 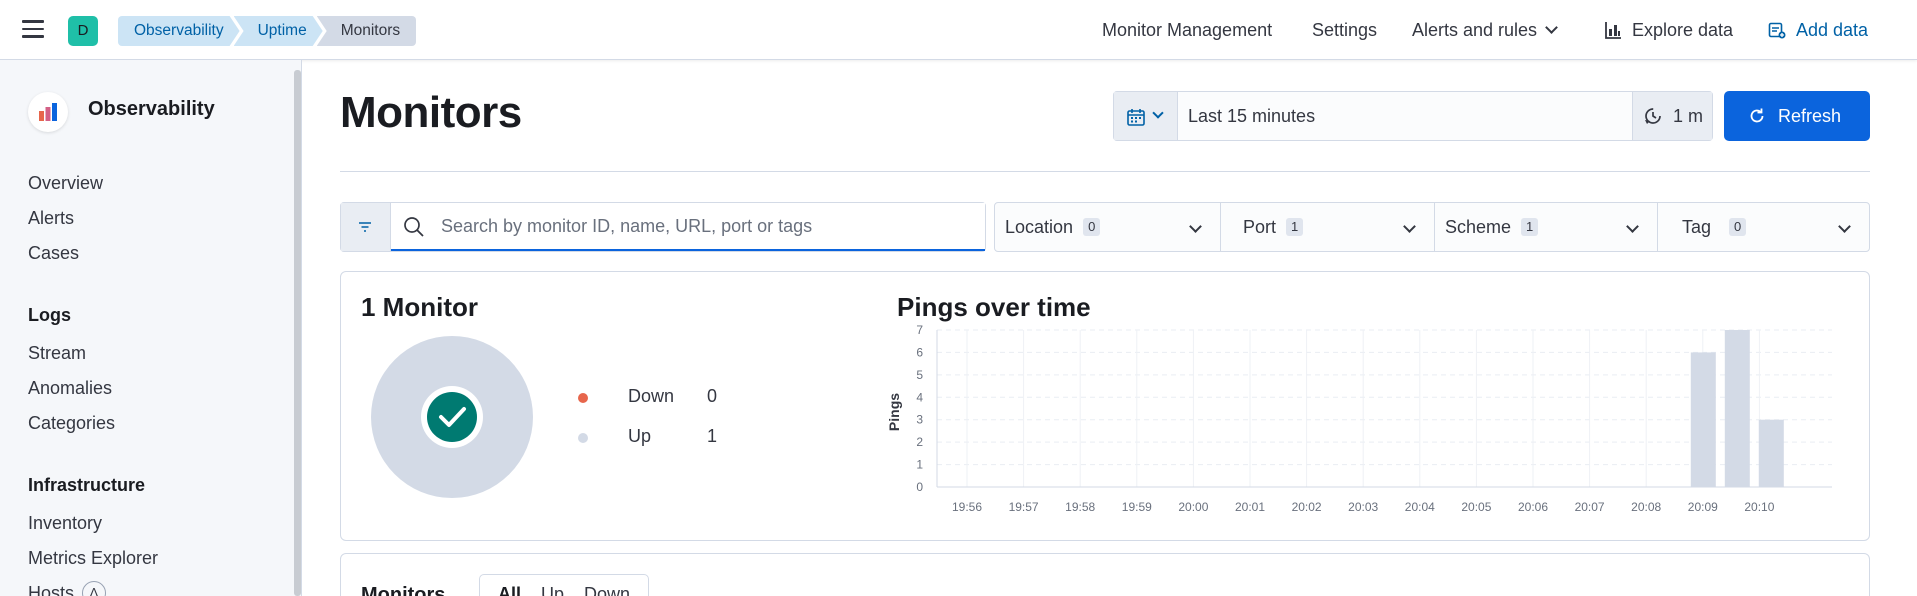 I want to click on location-filter-label: Location, so click(x=1039, y=227).